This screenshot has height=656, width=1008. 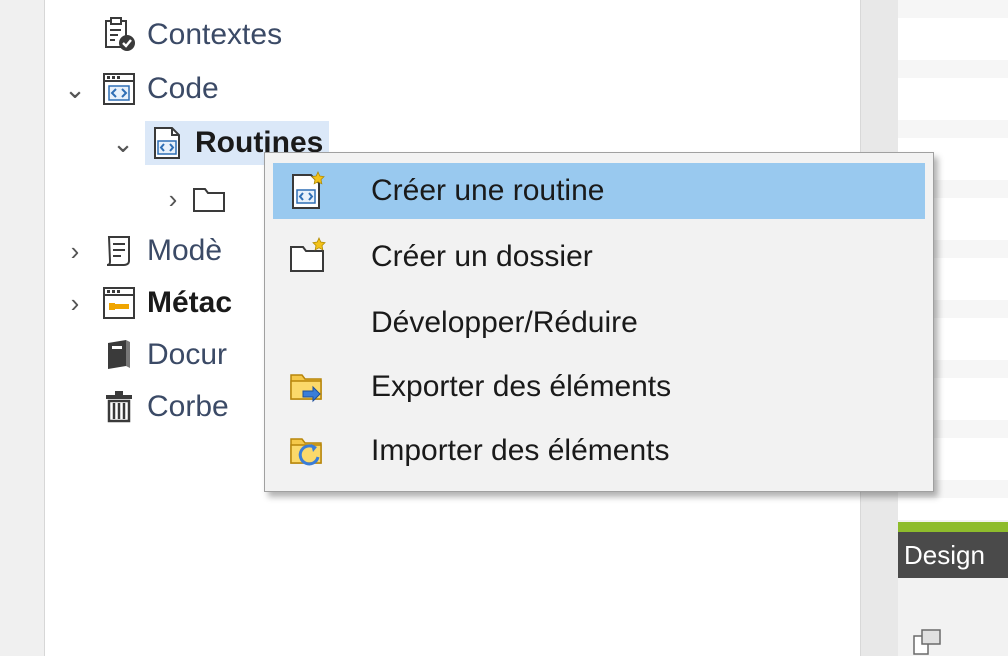 What do you see at coordinates (928, 642) in the screenshot?
I see `palette-item-icon` at bounding box center [928, 642].